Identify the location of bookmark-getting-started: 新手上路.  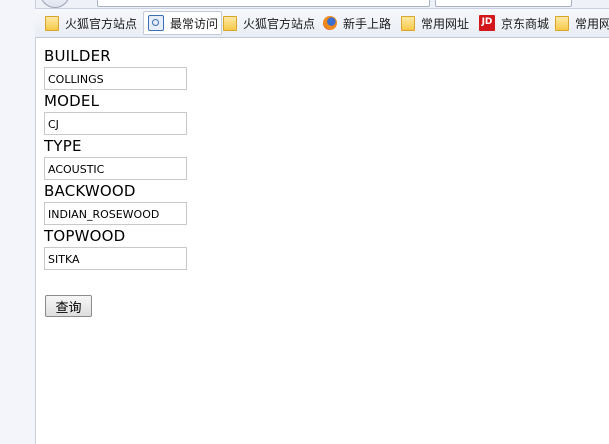
(355, 23).